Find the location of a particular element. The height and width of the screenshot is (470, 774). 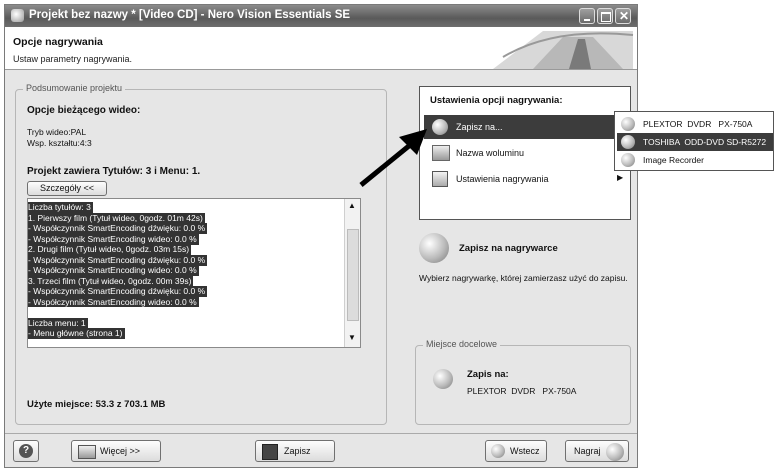

burn-disc-icon is located at coordinates (615, 452).